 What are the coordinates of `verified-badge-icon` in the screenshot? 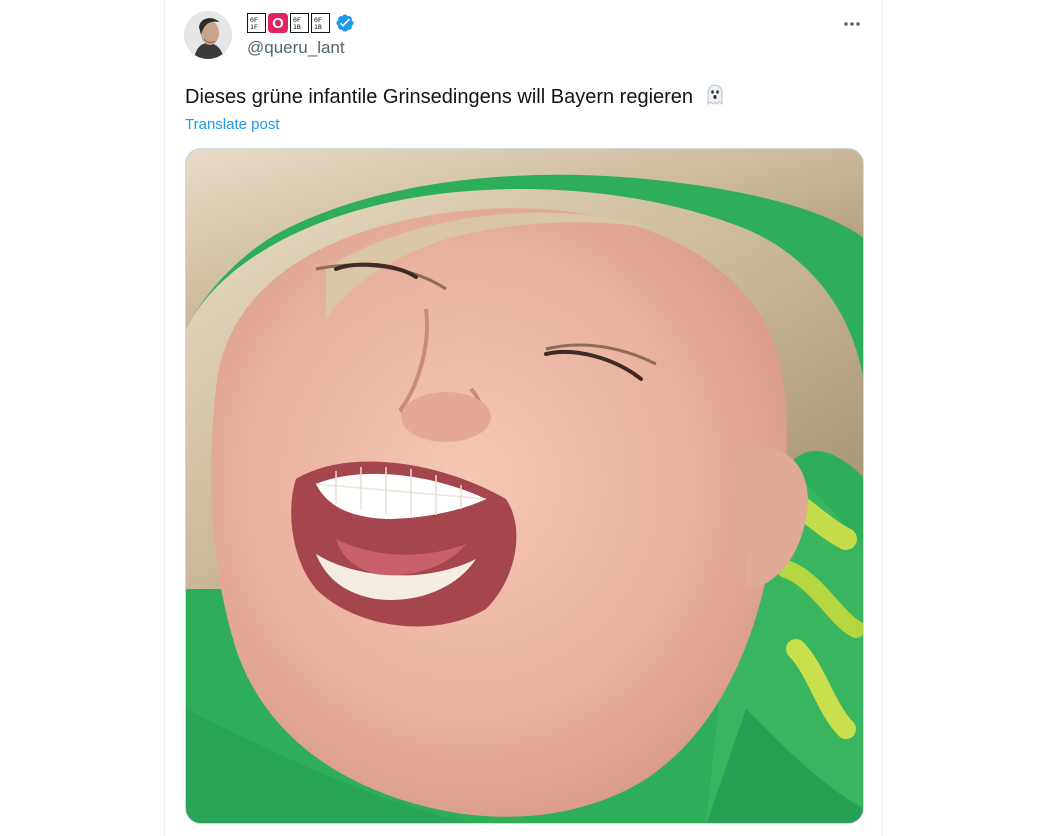 It's located at (345, 23).